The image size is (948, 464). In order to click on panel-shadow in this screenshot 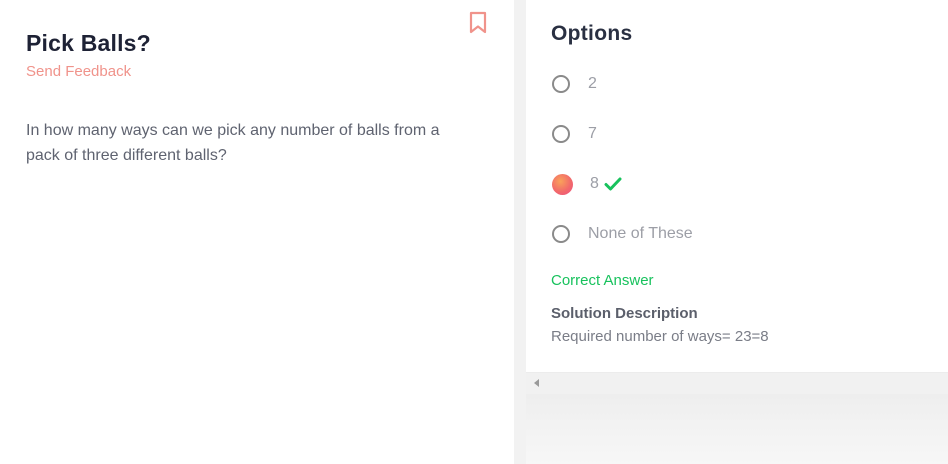, I will do `click(737, 429)`.